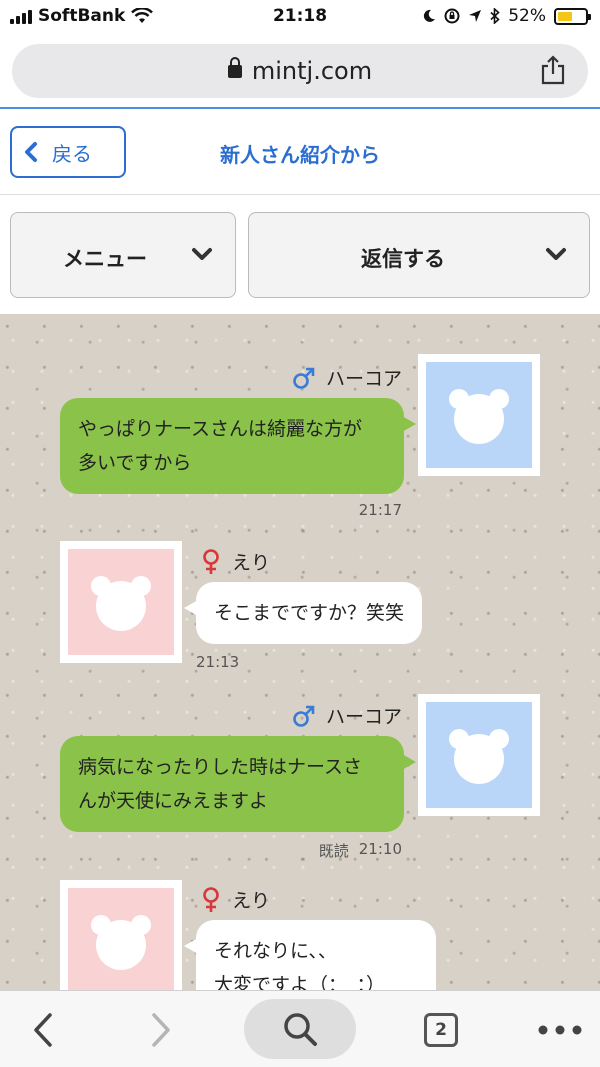  I want to click on url-display: mintj.com, so click(300, 71).